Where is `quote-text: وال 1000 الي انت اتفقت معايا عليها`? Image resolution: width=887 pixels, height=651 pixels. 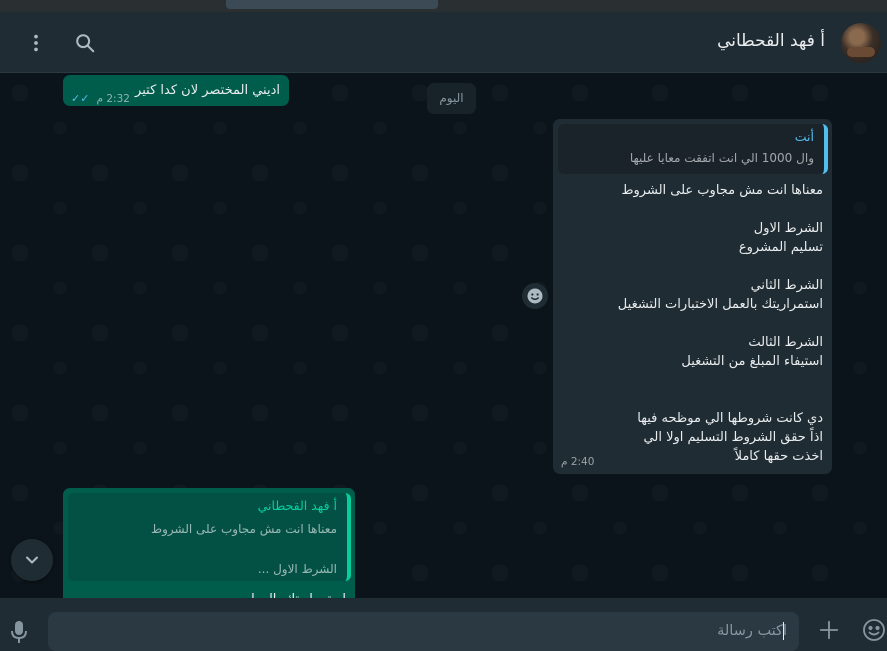
quote-text: وال 1000 الي انت اتفقت معايا عليها is located at coordinates (721, 158).